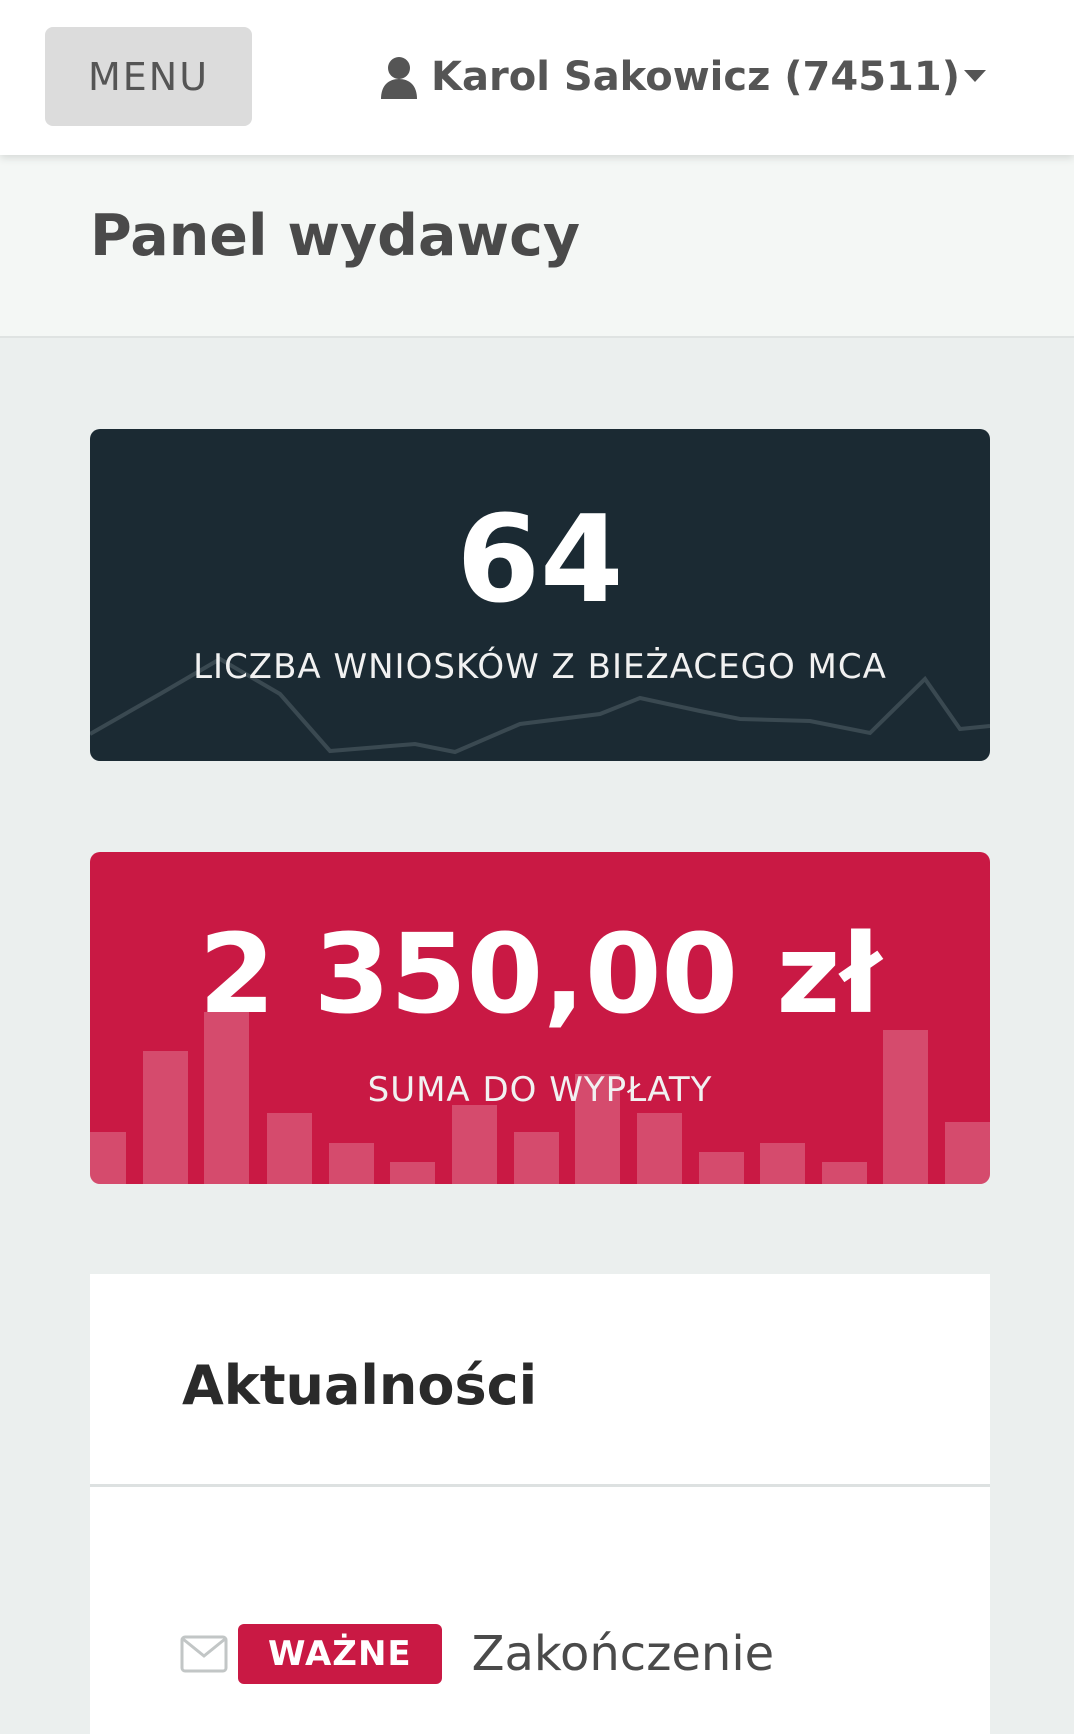  I want to click on top-bar: MENU Karol Sakowicz (74511), so click(537, 77).